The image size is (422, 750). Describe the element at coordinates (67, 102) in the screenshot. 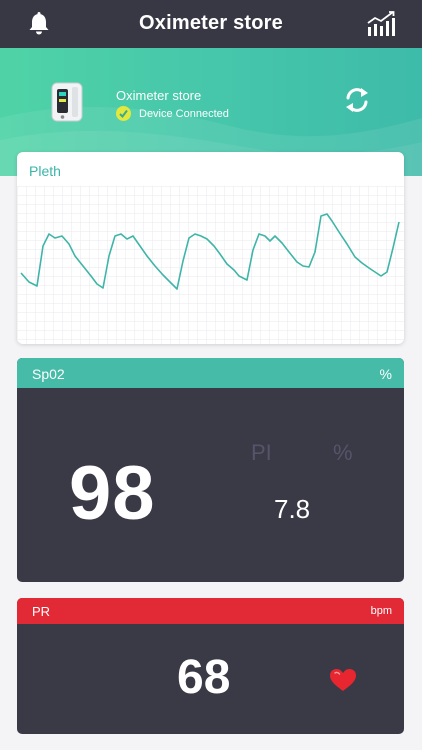

I see `oximeter-device-image` at that location.